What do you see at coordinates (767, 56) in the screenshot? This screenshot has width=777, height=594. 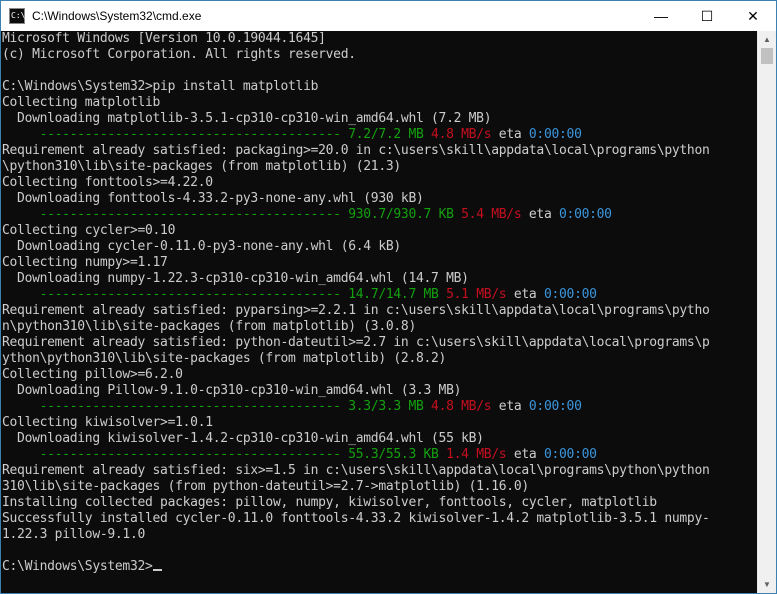 I see `scrollbar-thumb` at bounding box center [767, 56].